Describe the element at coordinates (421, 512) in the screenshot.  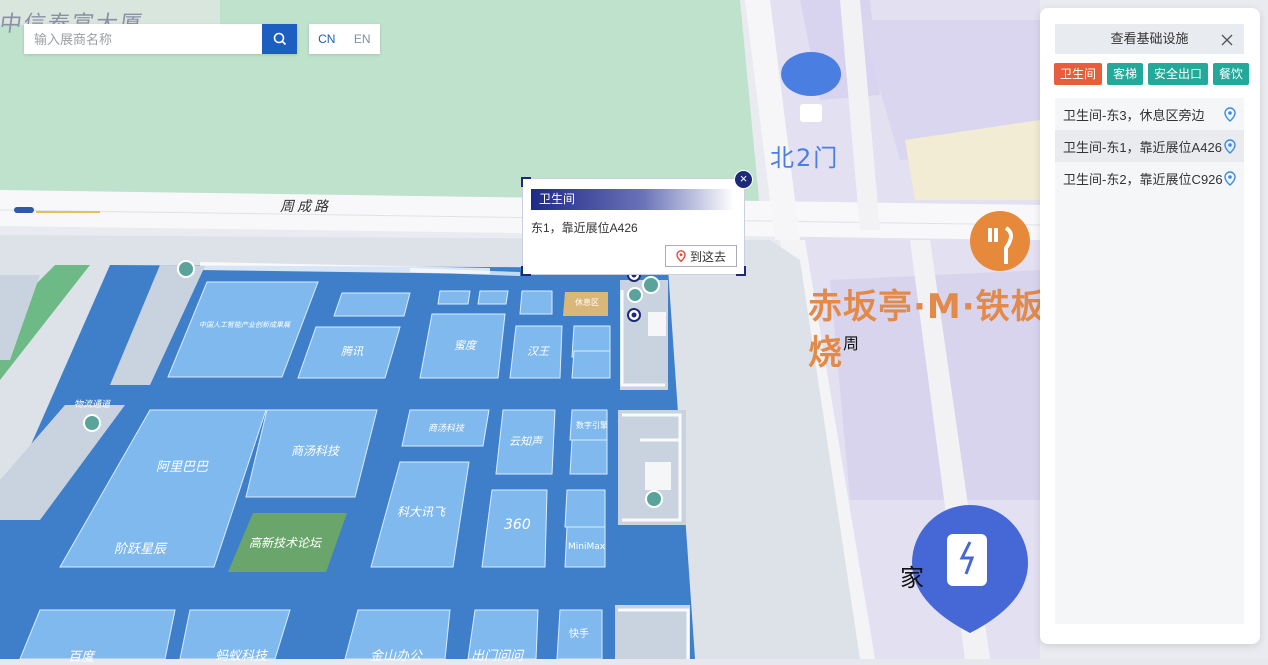
I see `booth-label: 科大讯飞` at that location.